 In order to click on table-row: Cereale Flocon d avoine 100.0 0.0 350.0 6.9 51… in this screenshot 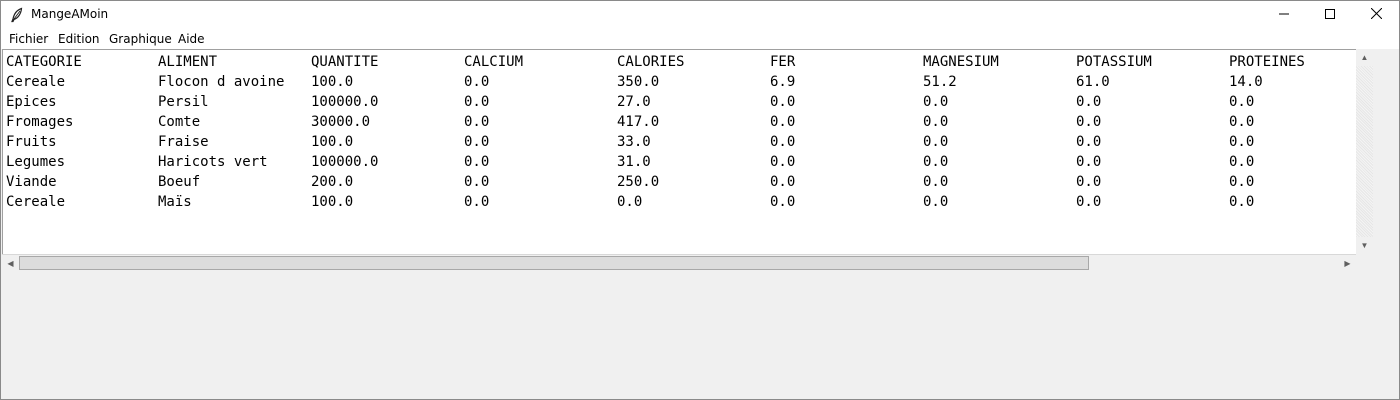, I will do `click(680, 82)`.